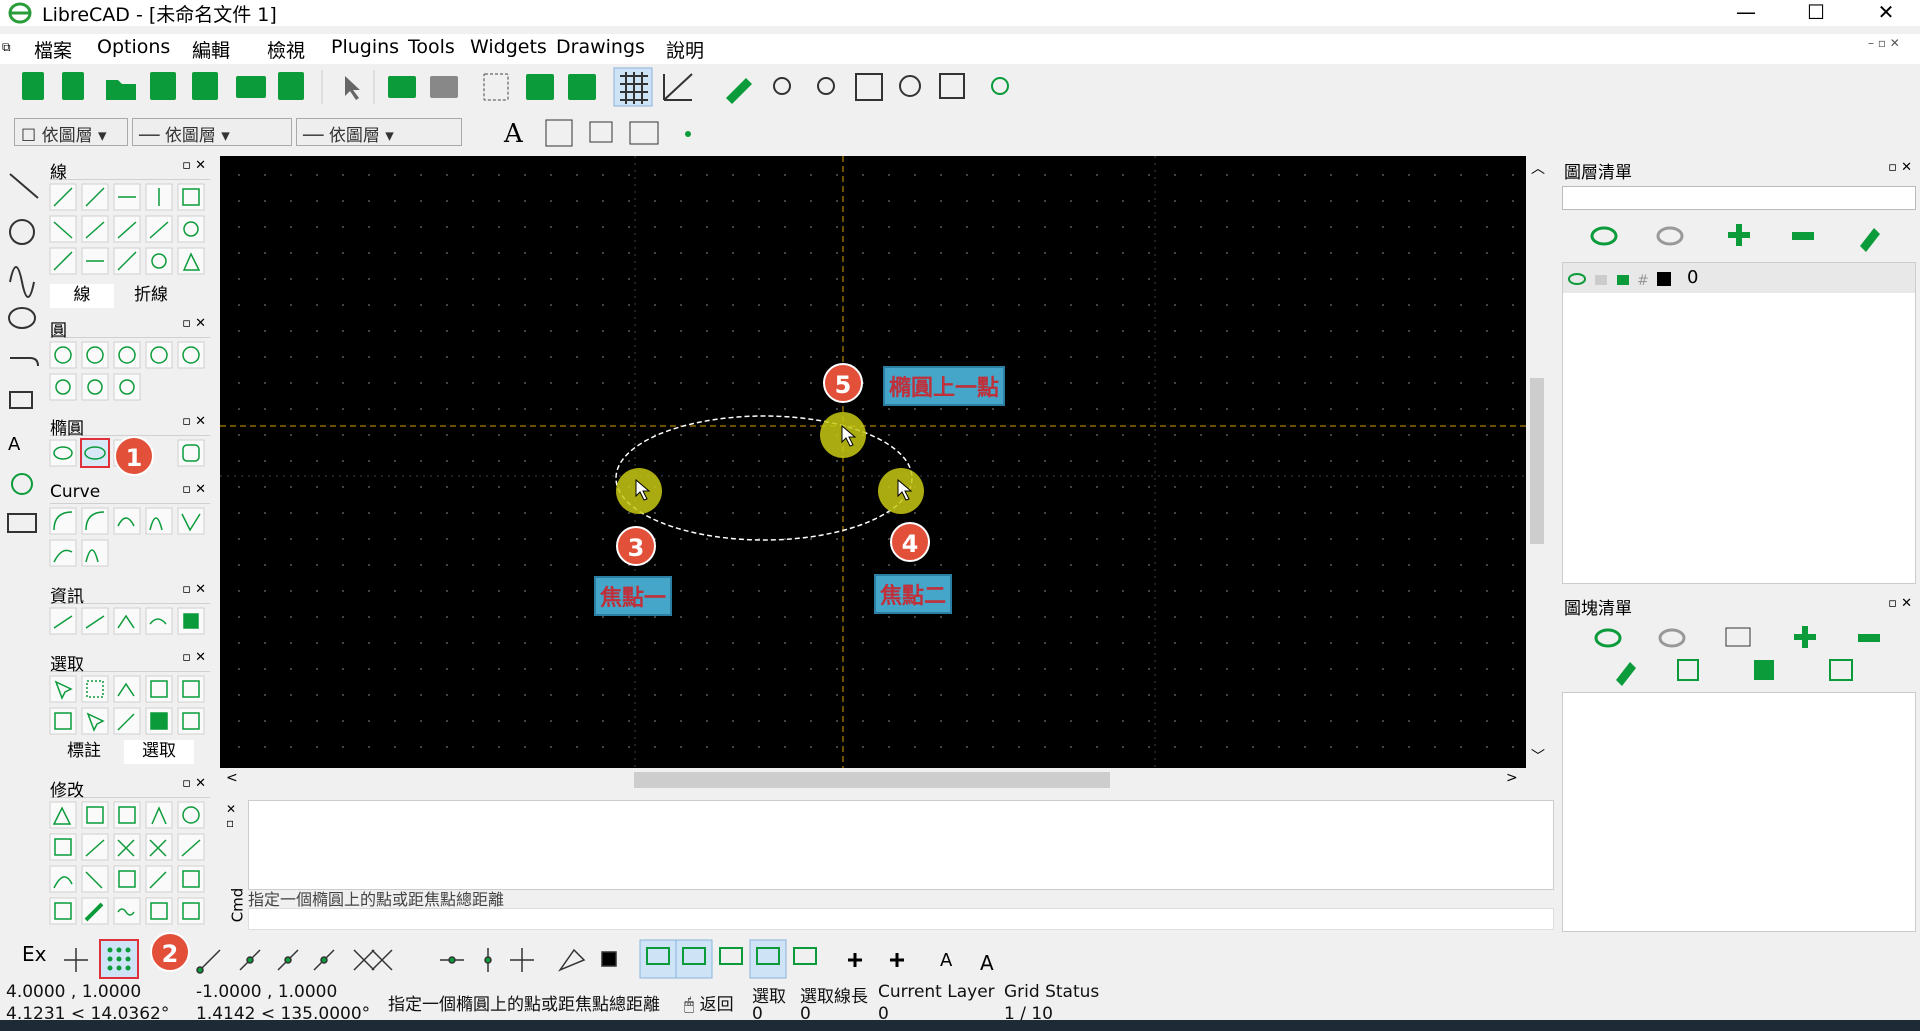 This screenshot has width=1920, height=1031. Describe the element at coordinates (944, 386) in the screenshot. I see `tag-point-on-ellipse: 橢圓上一點` at that location.